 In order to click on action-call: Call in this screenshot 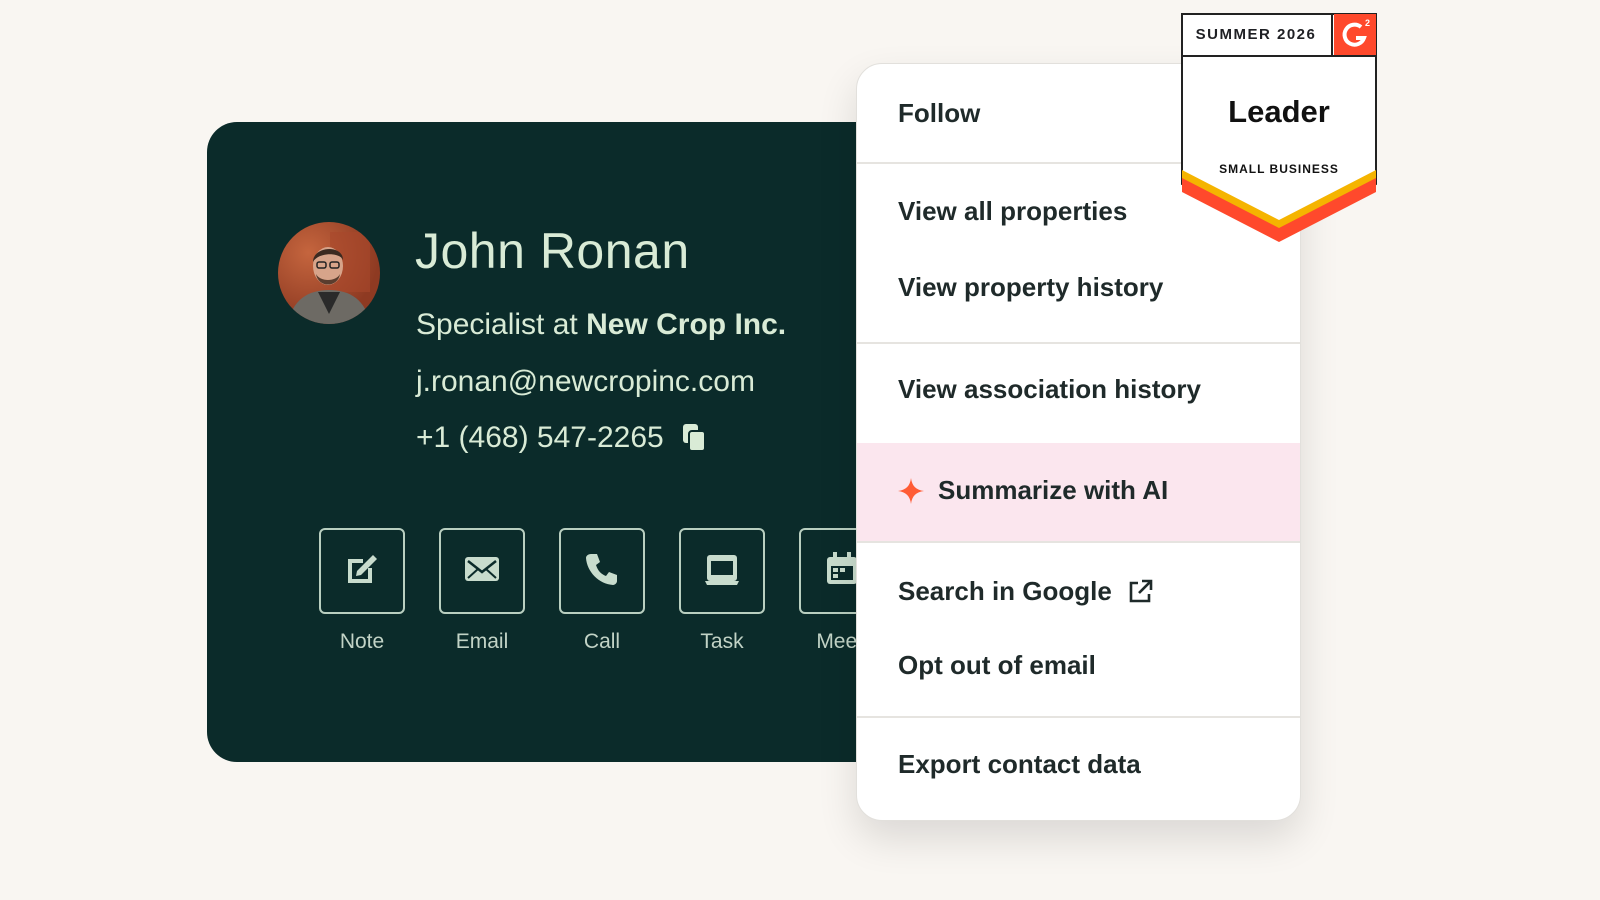, I will do `click(602, 591)`.